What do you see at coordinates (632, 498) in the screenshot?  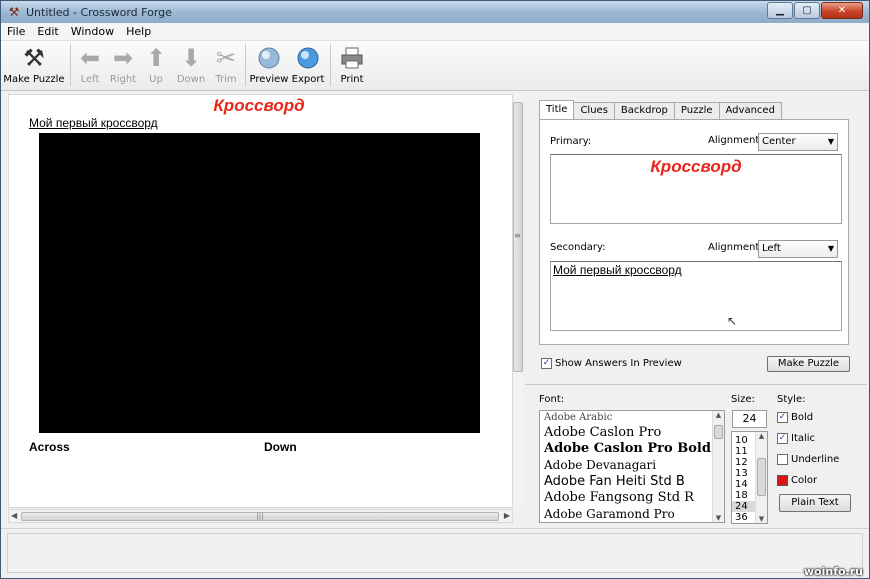 I see `list-item: Adobe Fangsong Std R` at bounding box center [632, 498].